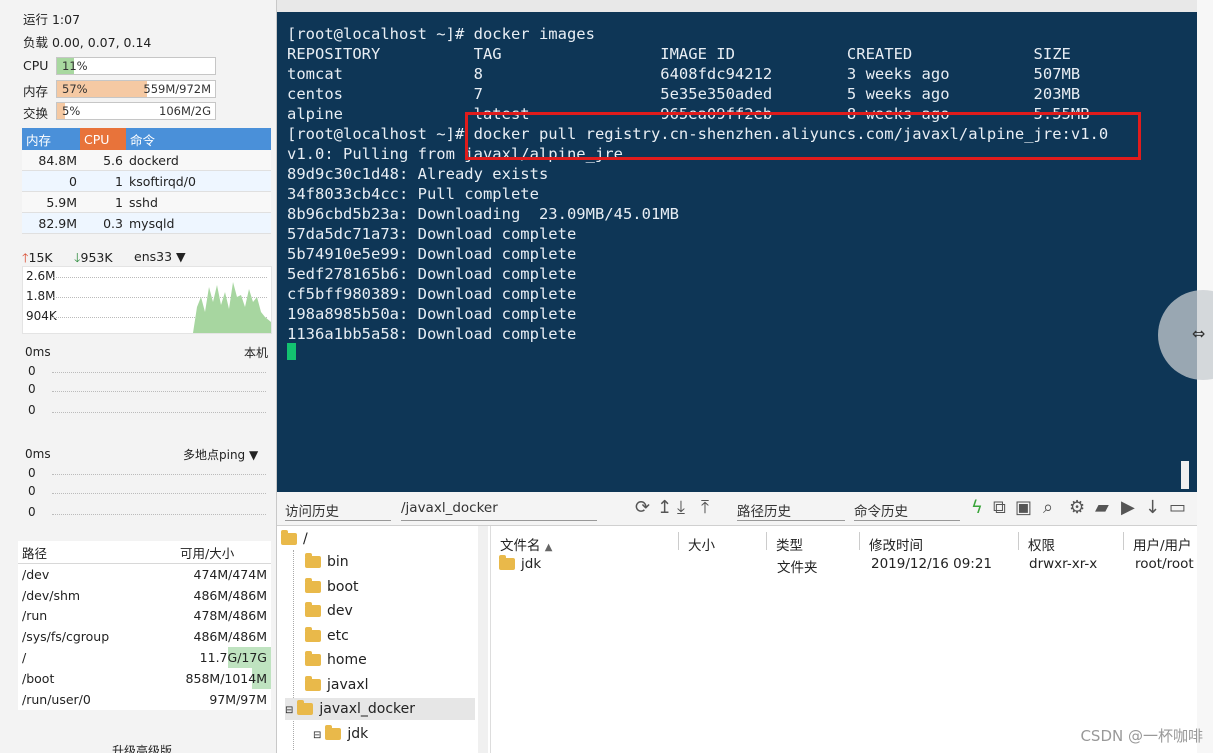 The image size is (1213, 753). What do you see at coordinates (455, 154) in the screenshot?
I see `terminal-line: v1.0: Pulling from javaxl/alpine_jre` at bounding box center [455, 154].